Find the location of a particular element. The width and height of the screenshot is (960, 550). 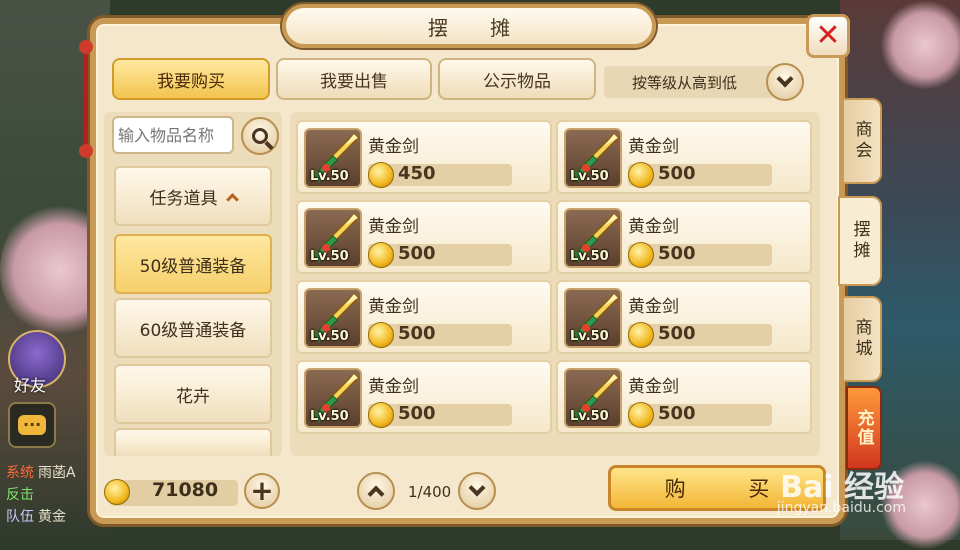

category-lv50-equipment: 50级普通装备 is located at coordinates (193, 264).